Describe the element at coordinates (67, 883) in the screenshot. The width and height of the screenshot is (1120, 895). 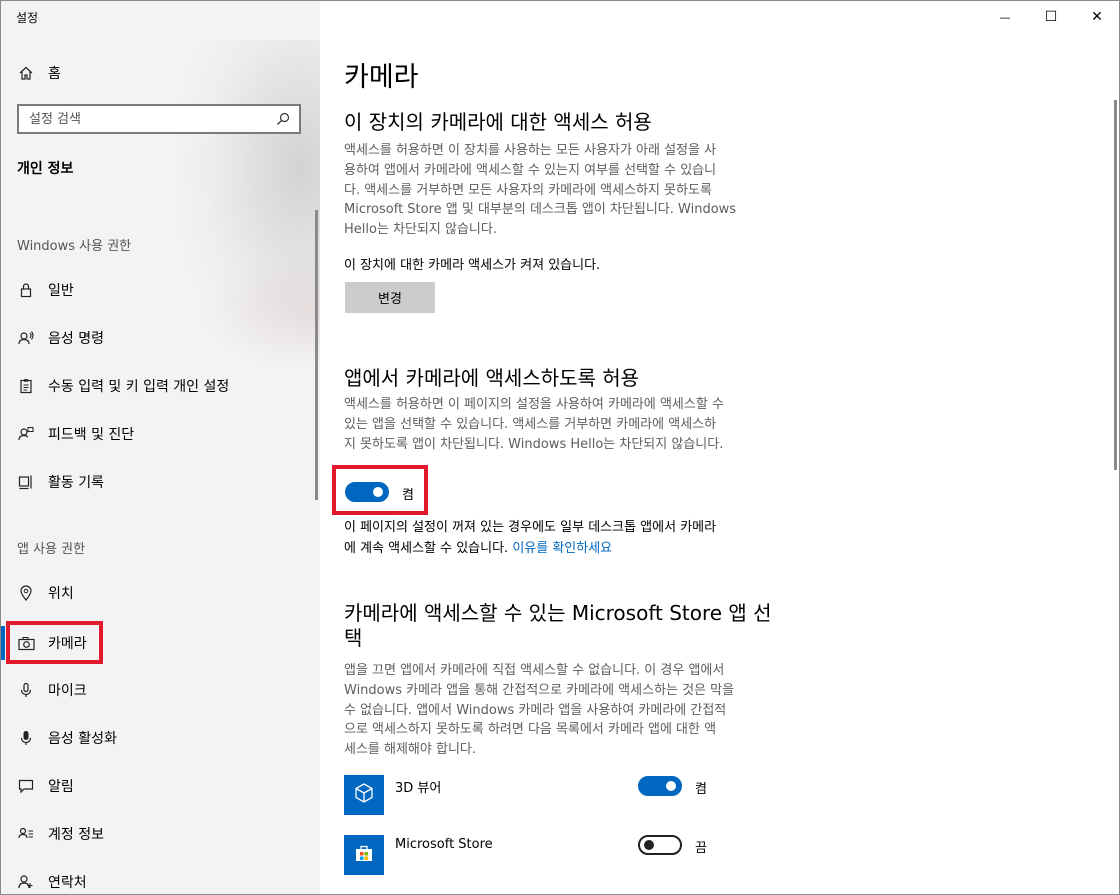
I see `sidebar-item-label: 연락처` at that location.